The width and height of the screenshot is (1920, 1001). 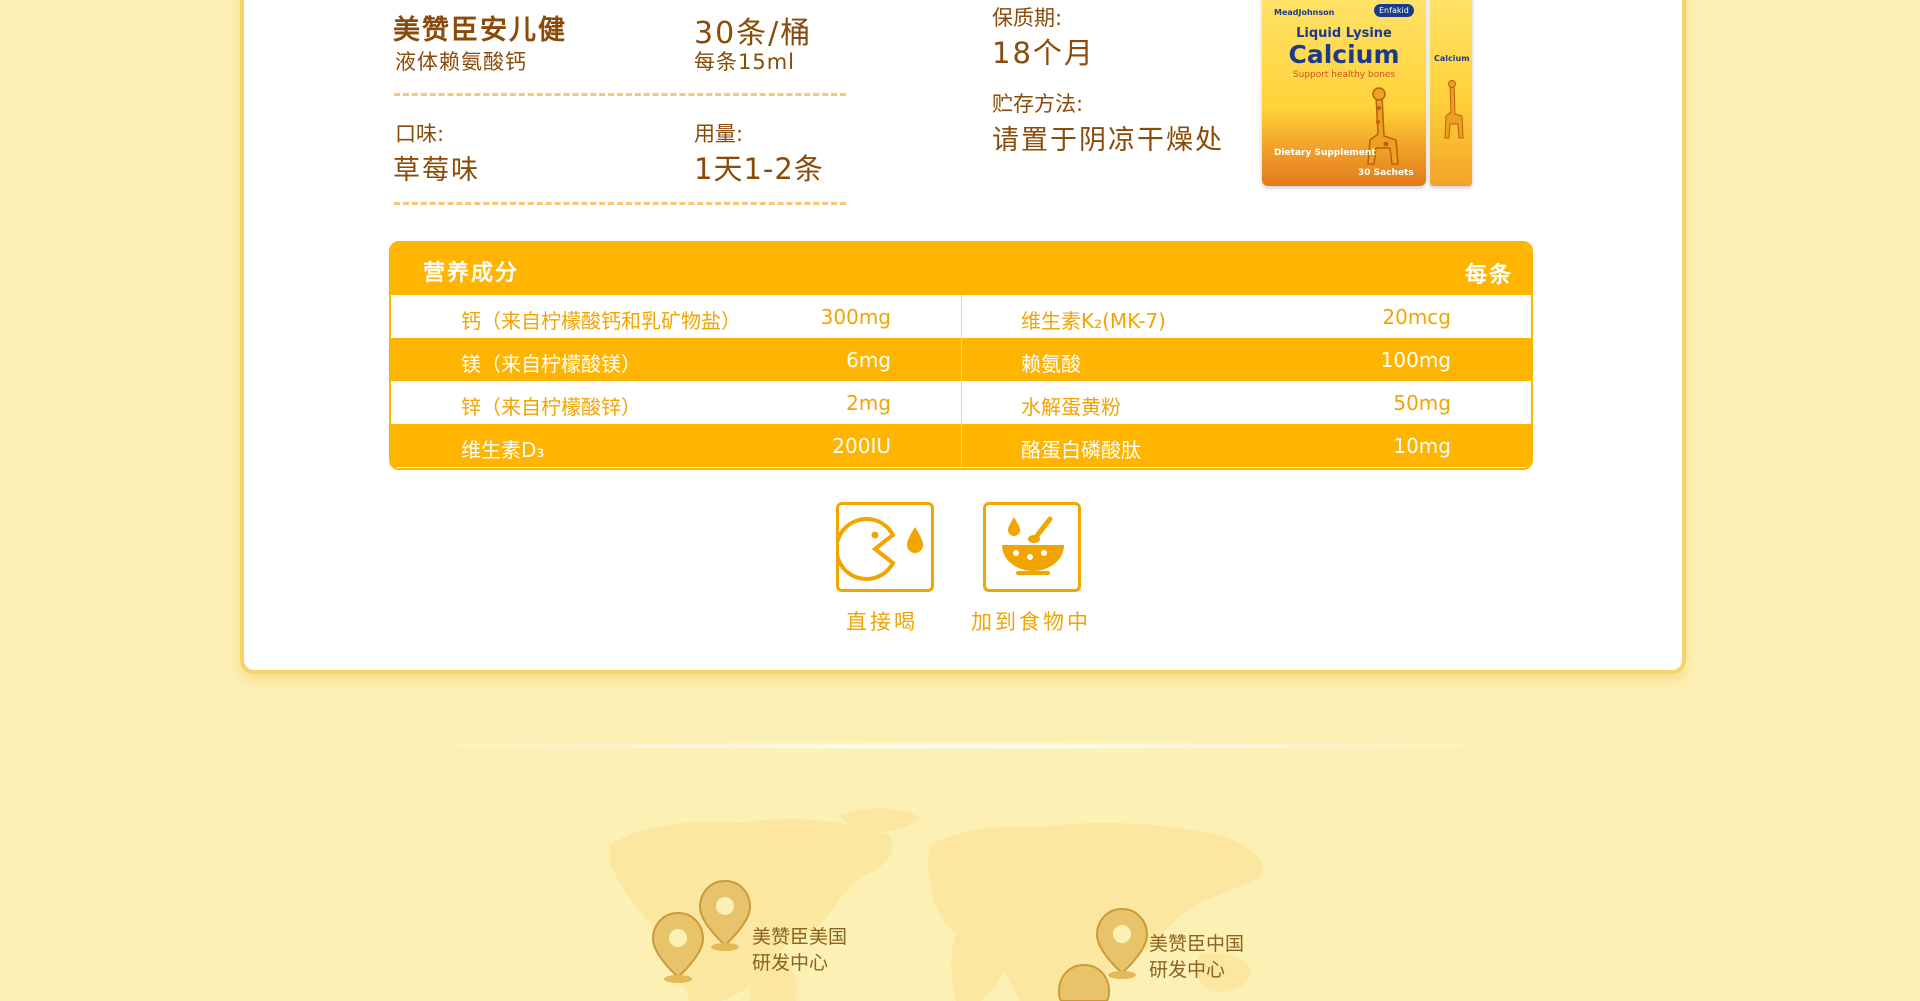 I want to click on usage-label: 加到食物中, so click(x=1031, y=622).